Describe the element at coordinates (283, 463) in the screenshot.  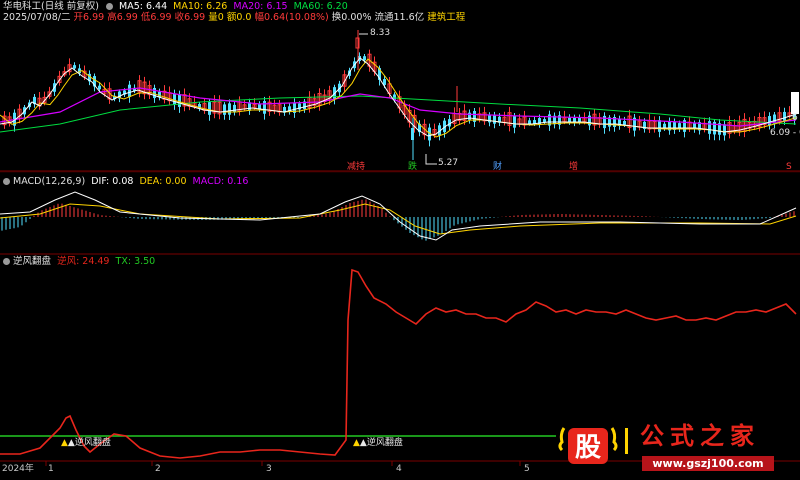
I see `time-axis` at that location.